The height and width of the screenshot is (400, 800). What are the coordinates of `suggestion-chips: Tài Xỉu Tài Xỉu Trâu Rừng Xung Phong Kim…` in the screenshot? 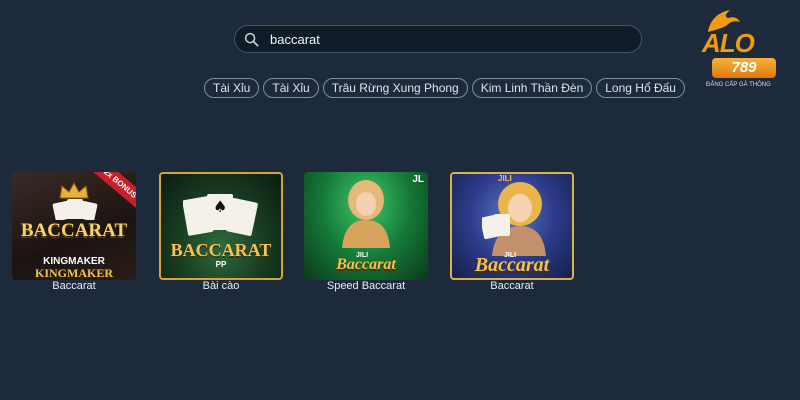 It's located at (444, 88).